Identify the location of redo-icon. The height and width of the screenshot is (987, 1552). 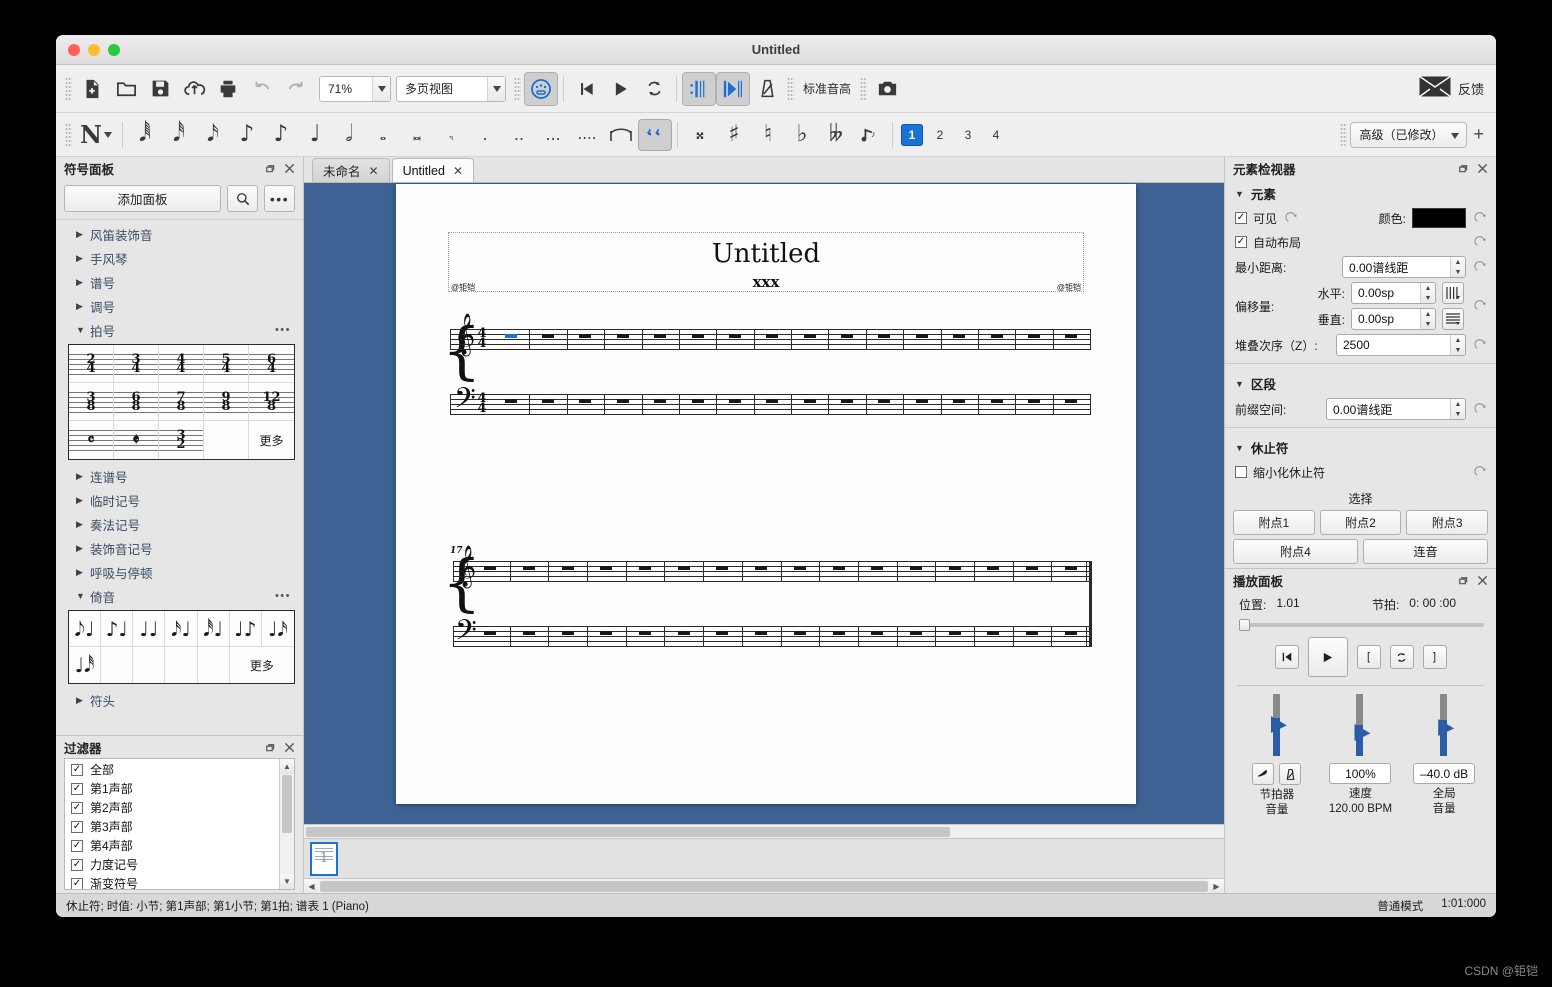
(296, 89).